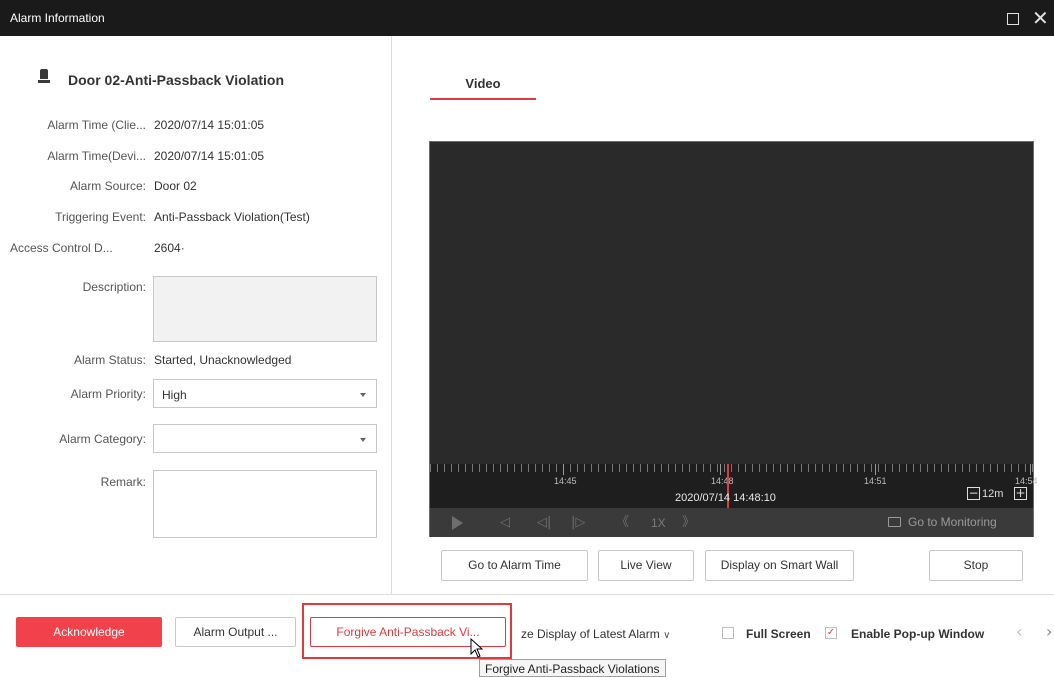 The width and height of the screenshot is (1054, 677). What do you see at coordinates (57, 18) in the screenshot?
I see `window-title: Alarm Information` at bounding box center [57, 18].